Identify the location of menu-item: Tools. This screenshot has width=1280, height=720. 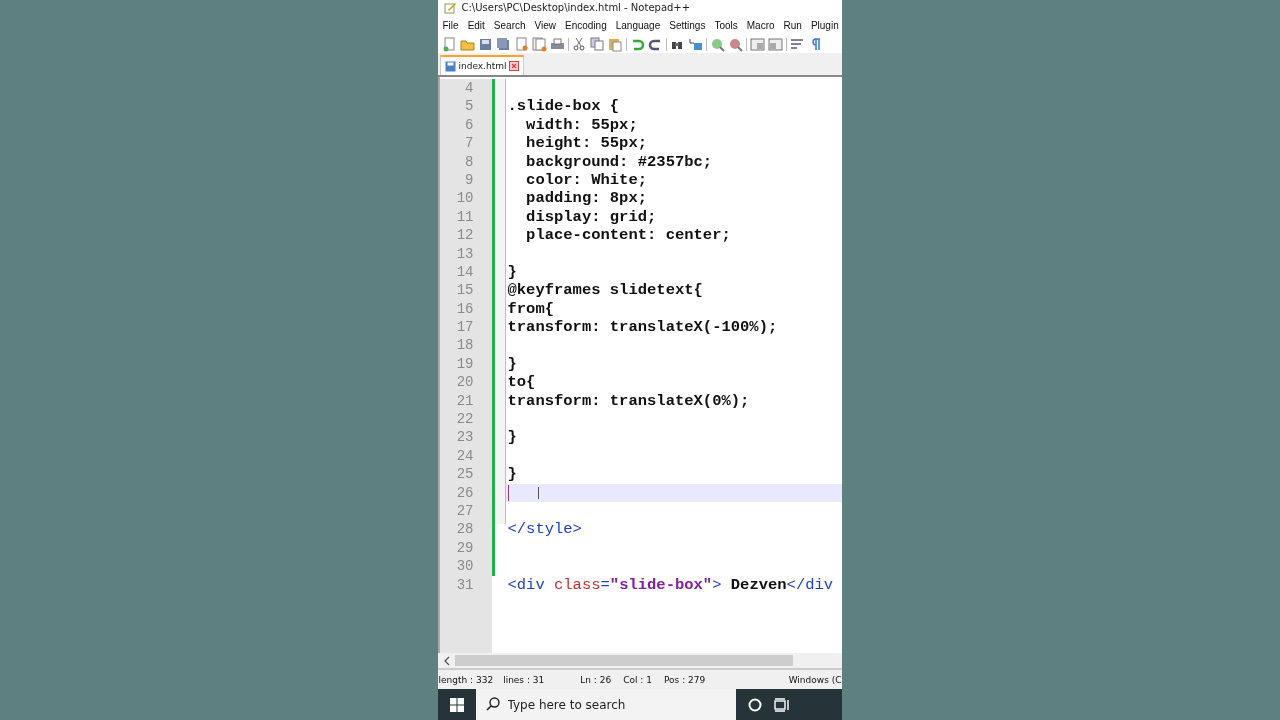
(726, 25).